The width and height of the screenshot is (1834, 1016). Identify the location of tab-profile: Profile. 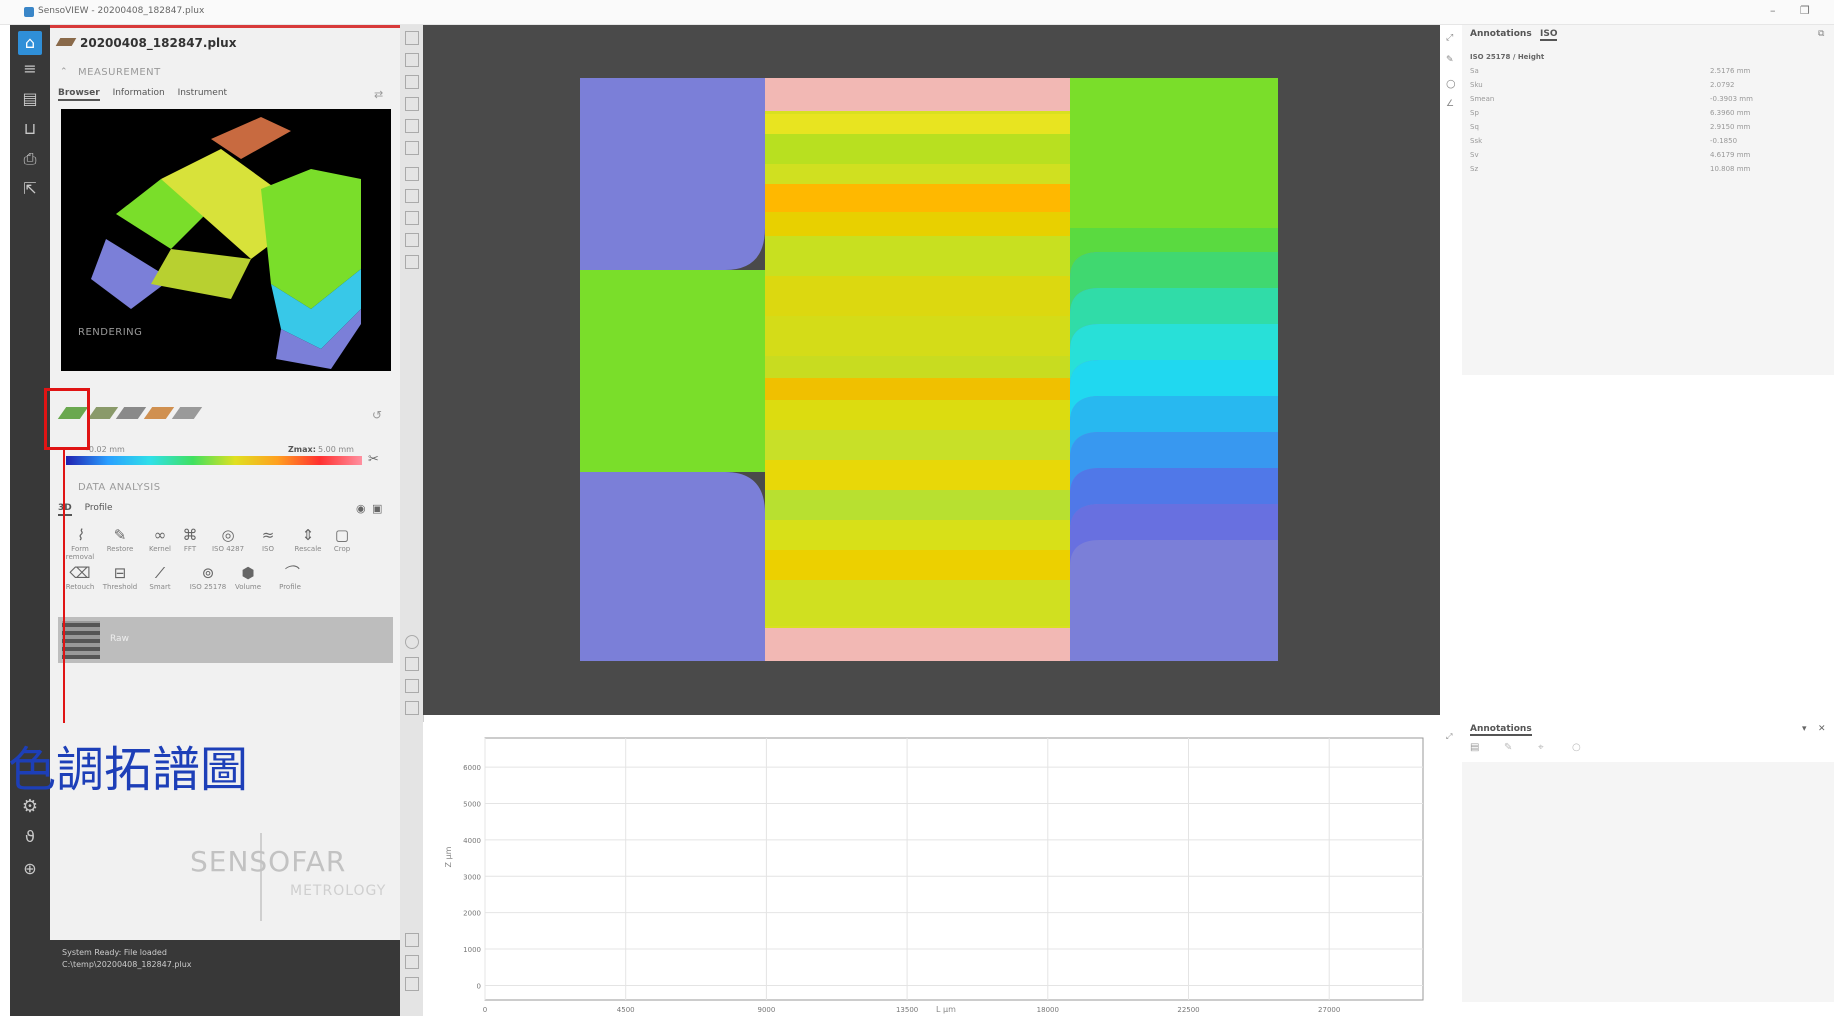
(99, 508).